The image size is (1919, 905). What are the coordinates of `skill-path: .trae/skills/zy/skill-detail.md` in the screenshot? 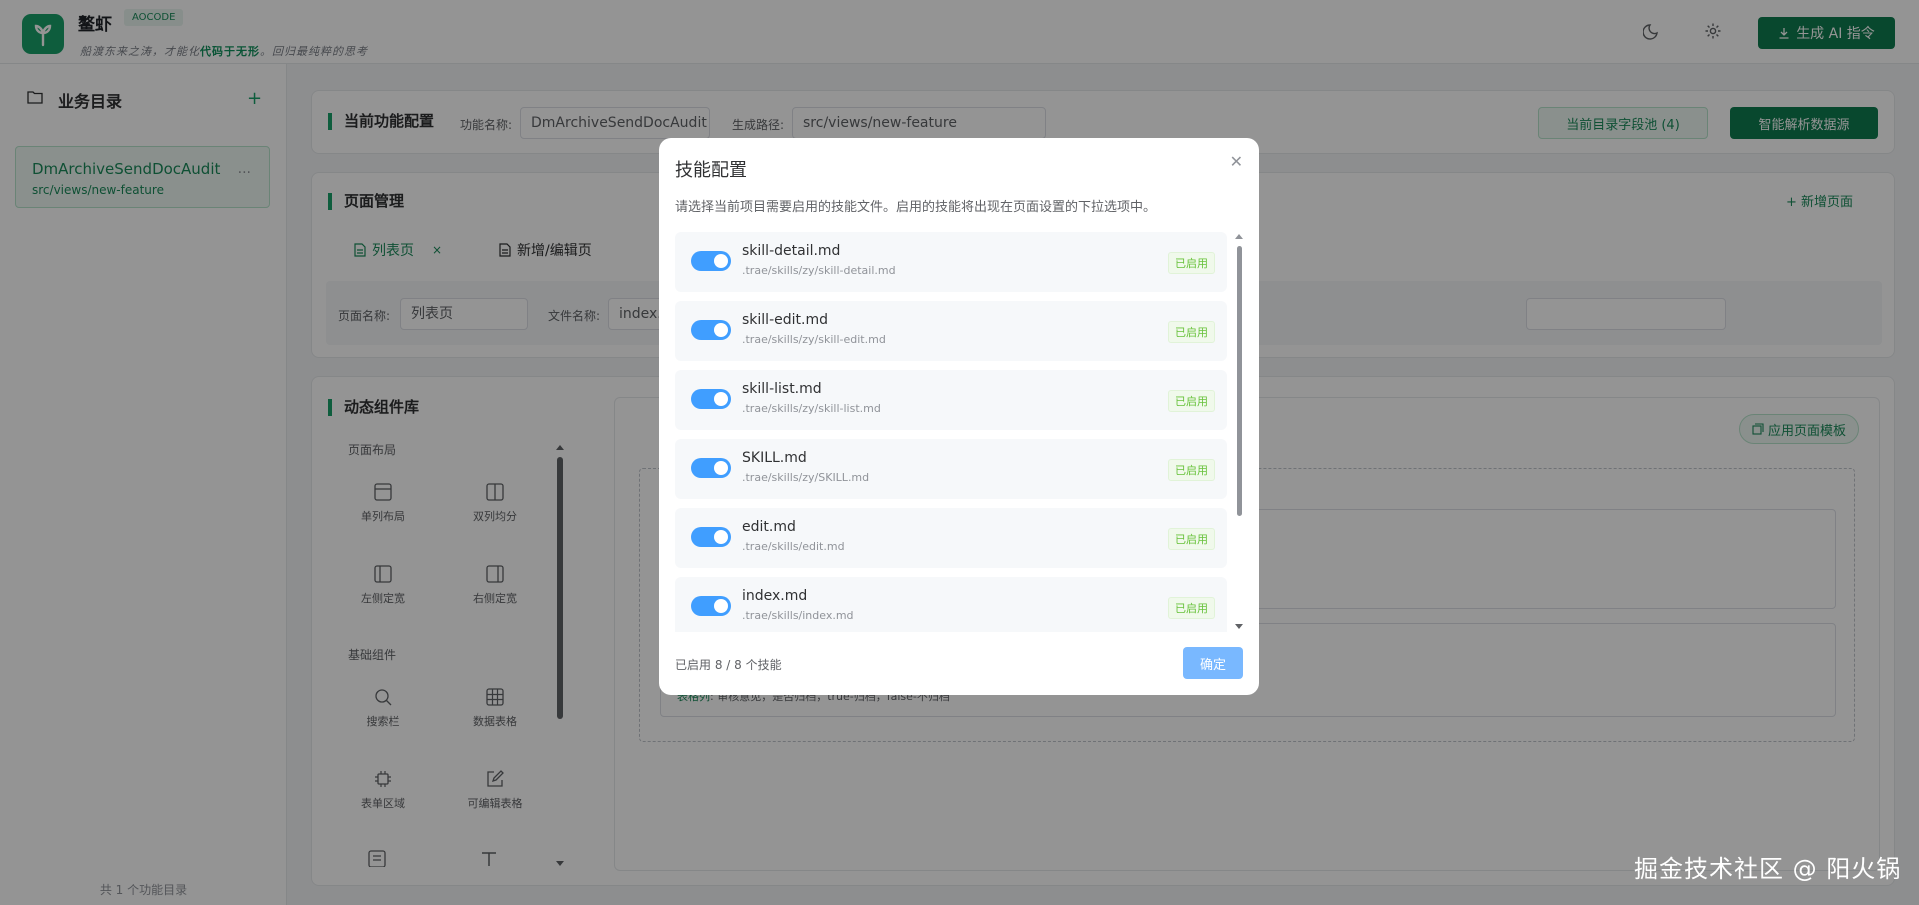 It's located at (819, 270).